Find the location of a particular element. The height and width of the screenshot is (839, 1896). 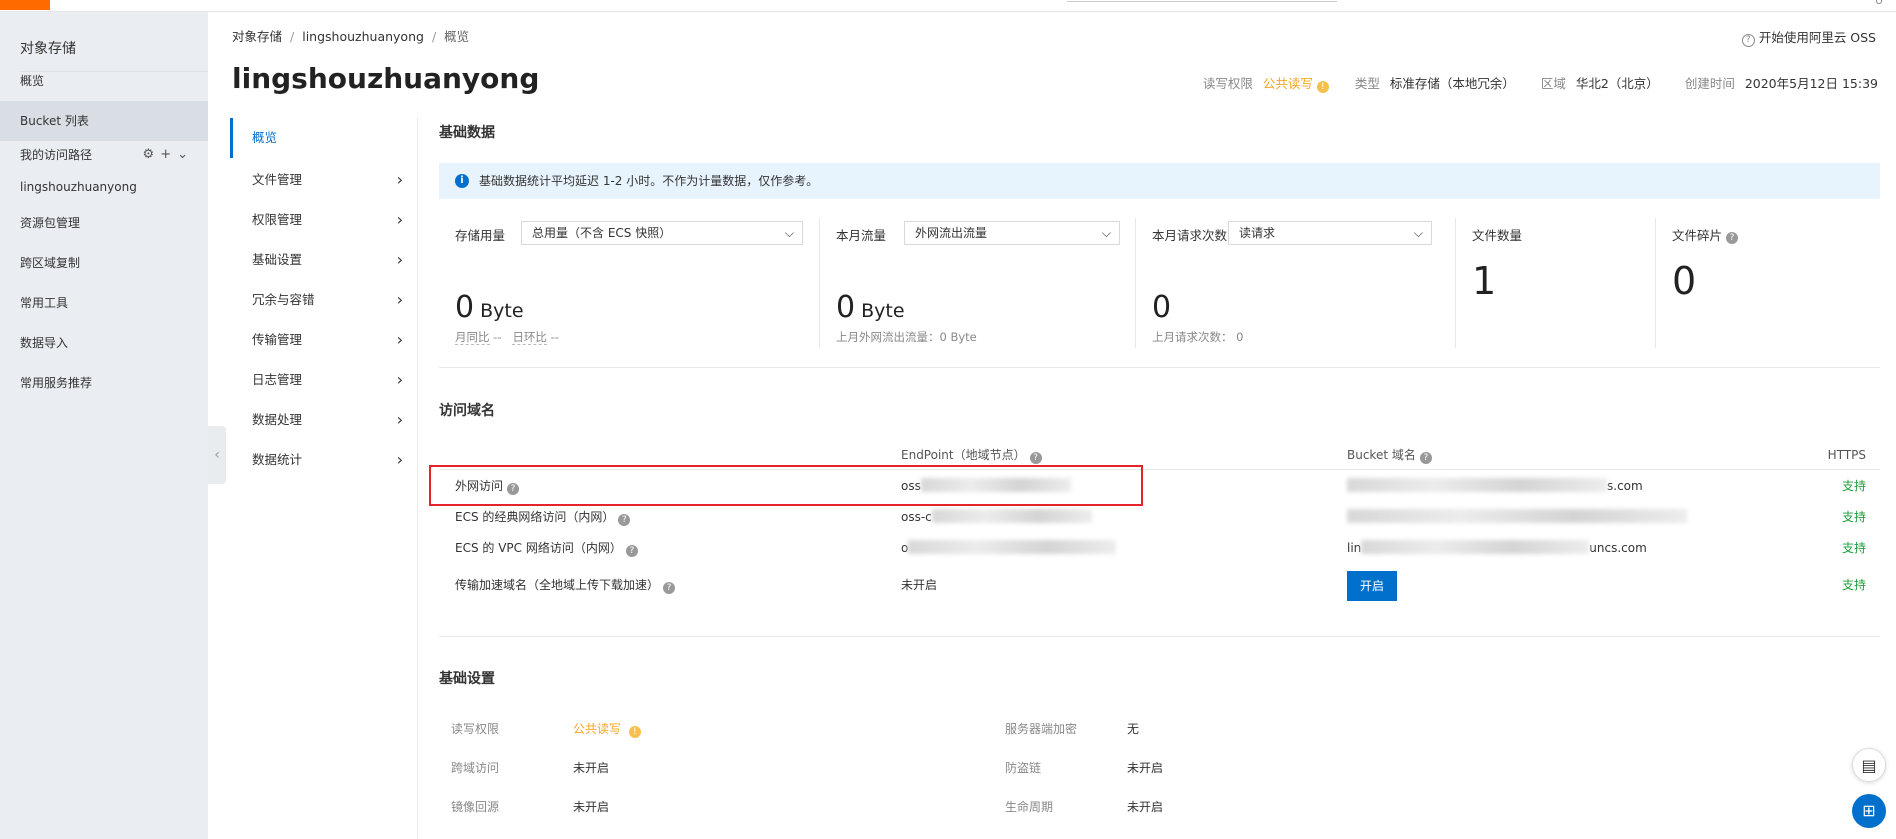

breadcrumb-item-oss: 对象存储 is located at coordinates (257, 36).